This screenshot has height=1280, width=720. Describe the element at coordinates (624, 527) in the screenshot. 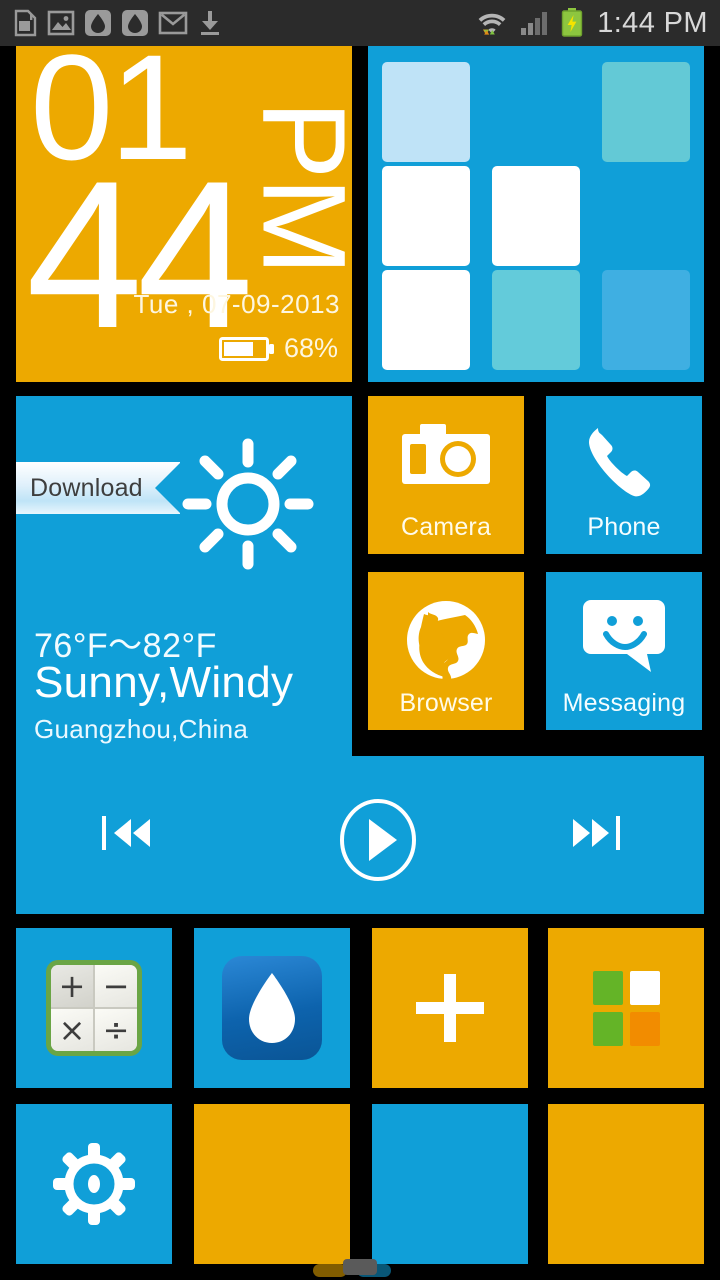

I see `app-label-phone: Phone` at that location.